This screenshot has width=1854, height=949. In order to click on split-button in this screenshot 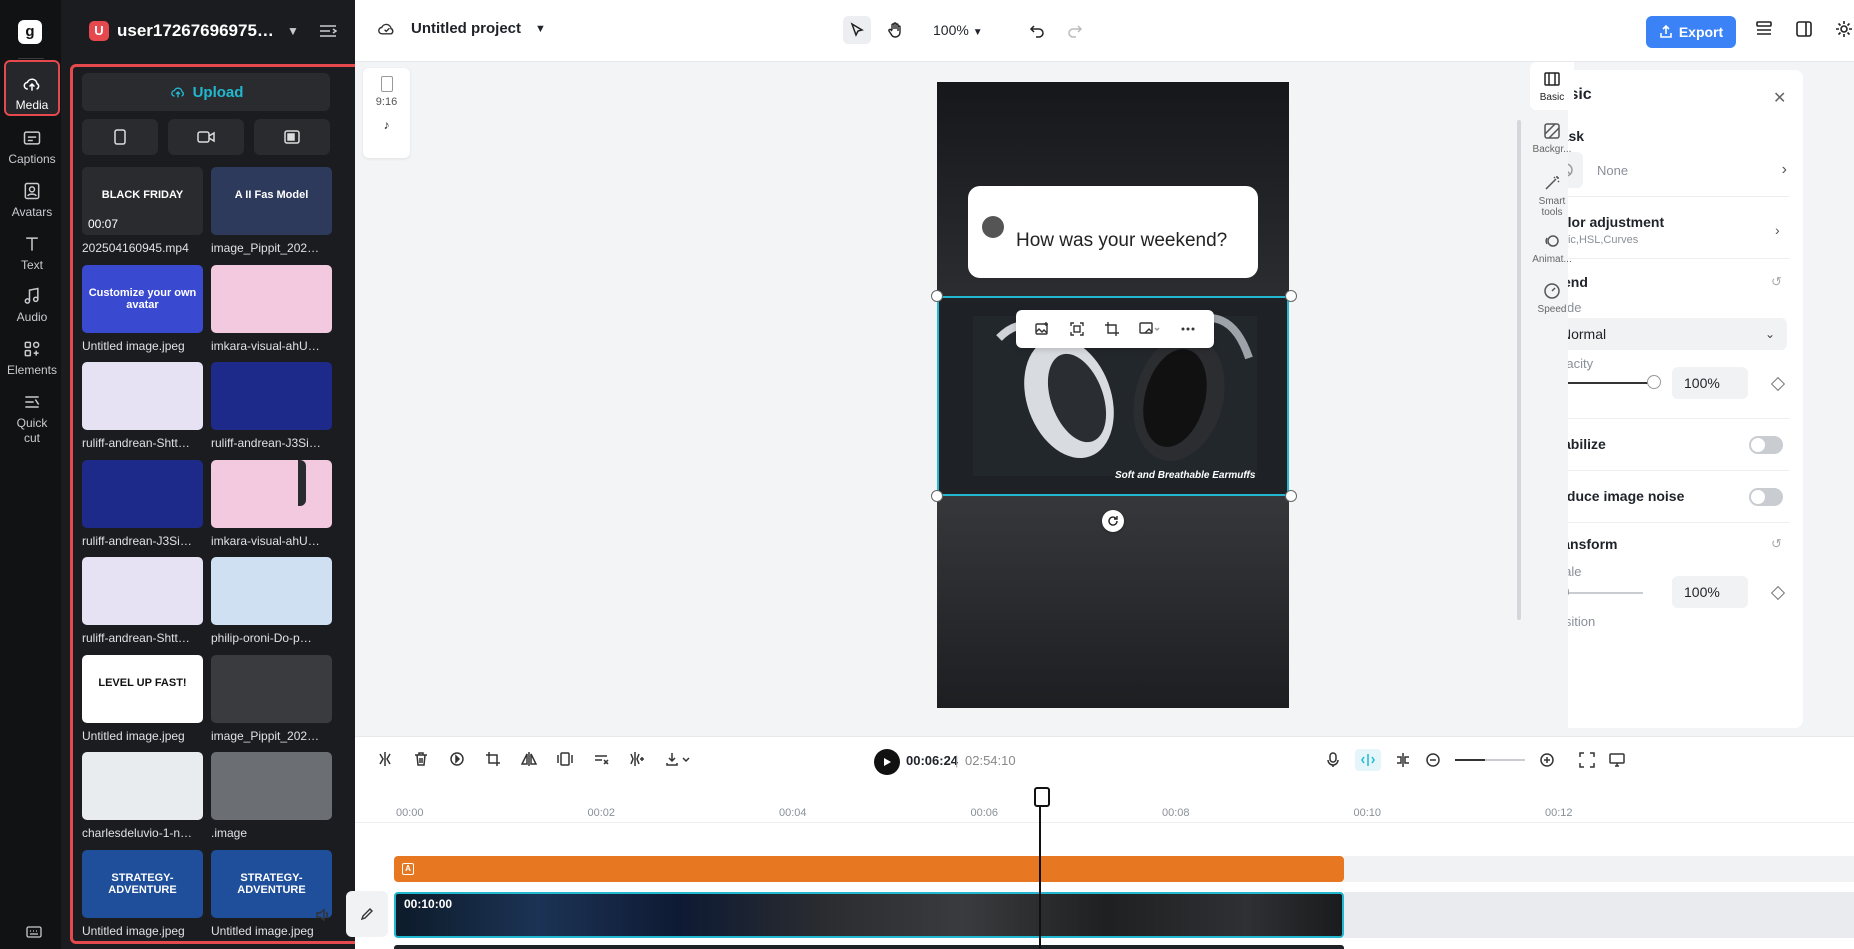, I will do `click(385, 759)`.